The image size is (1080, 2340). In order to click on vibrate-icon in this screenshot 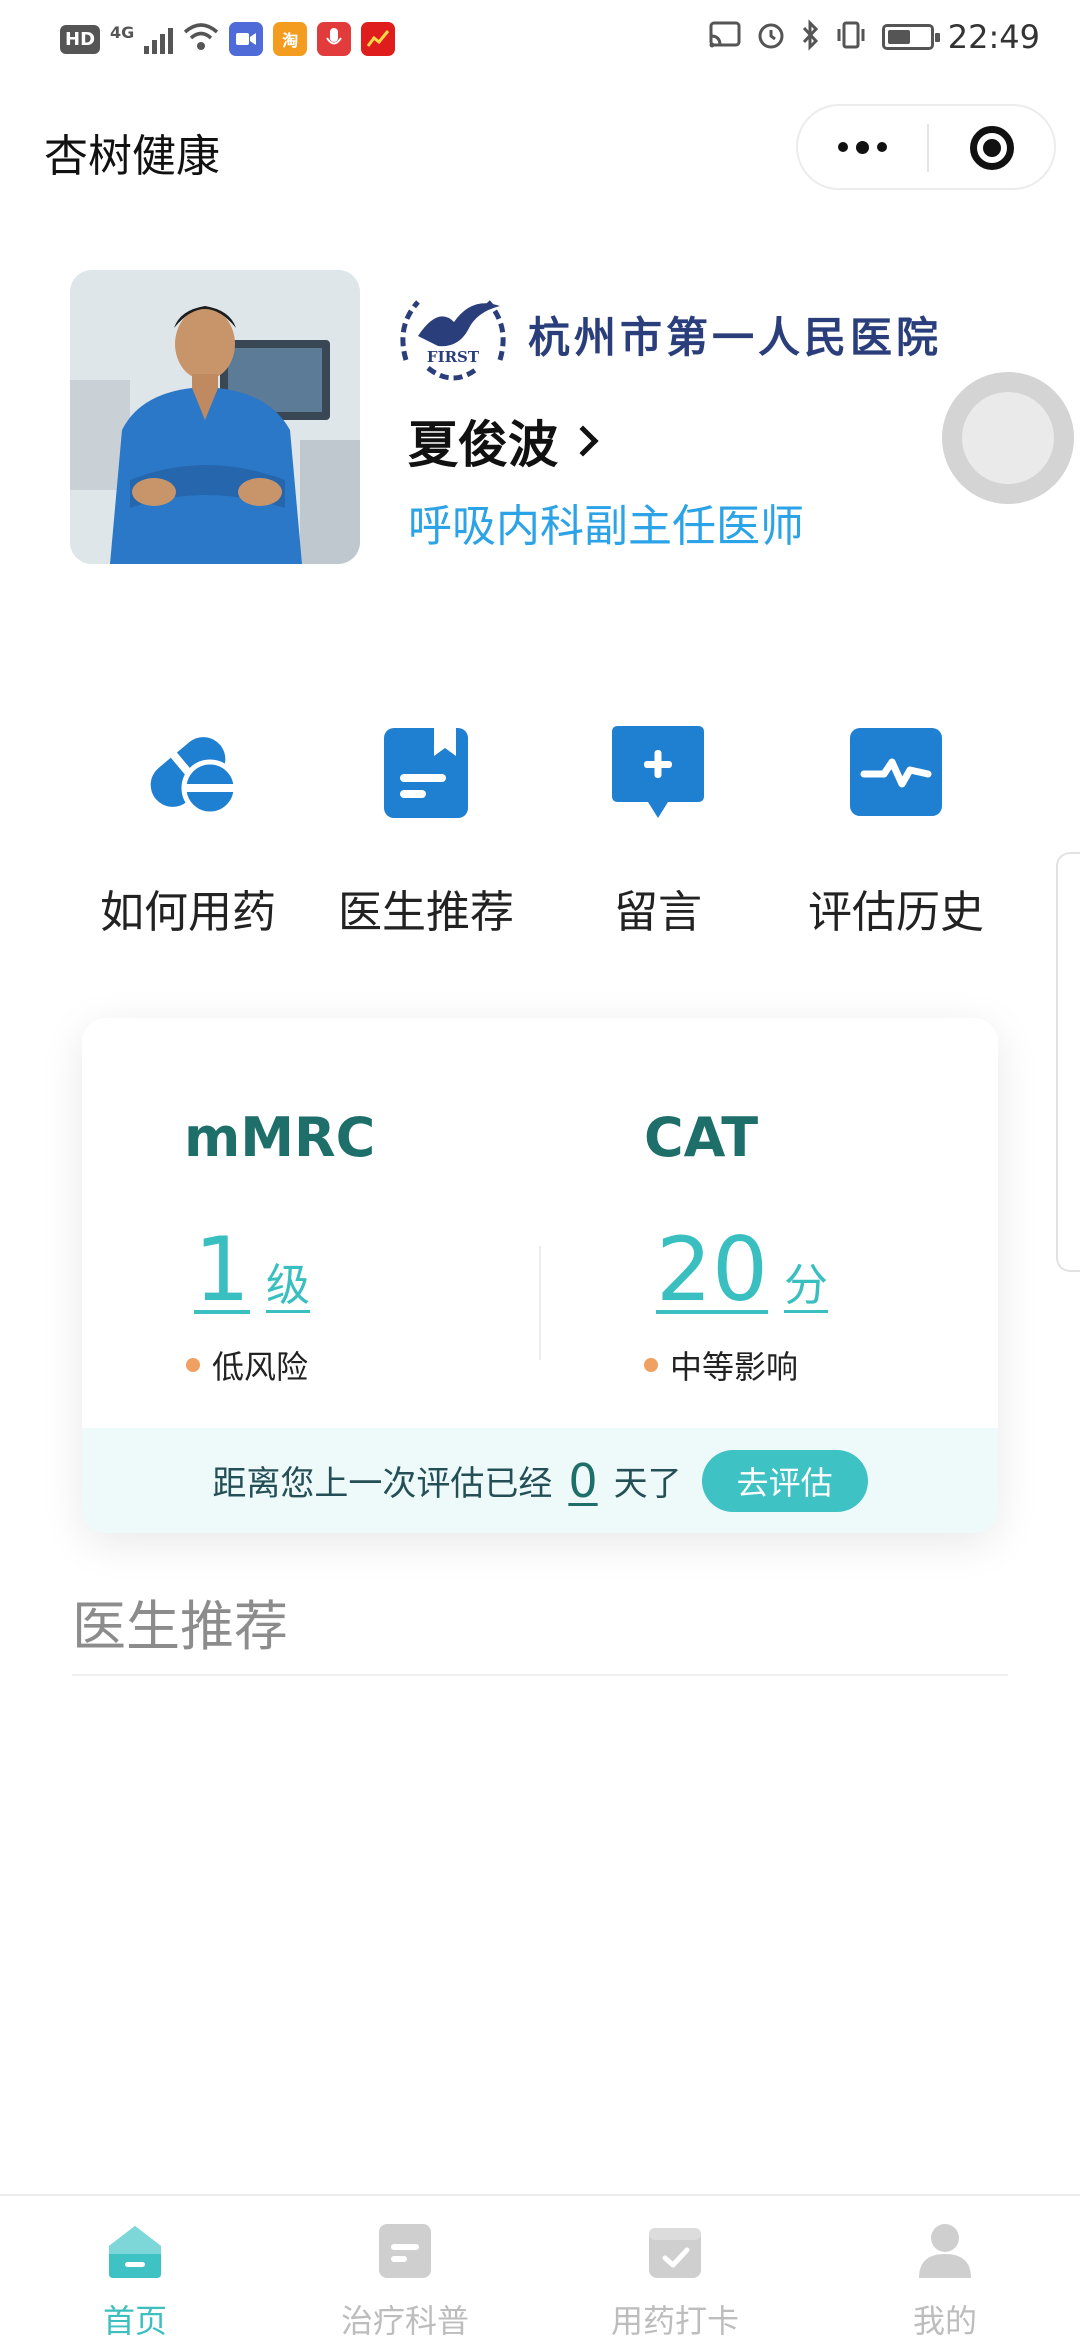, I will do `click(851, 37)`.